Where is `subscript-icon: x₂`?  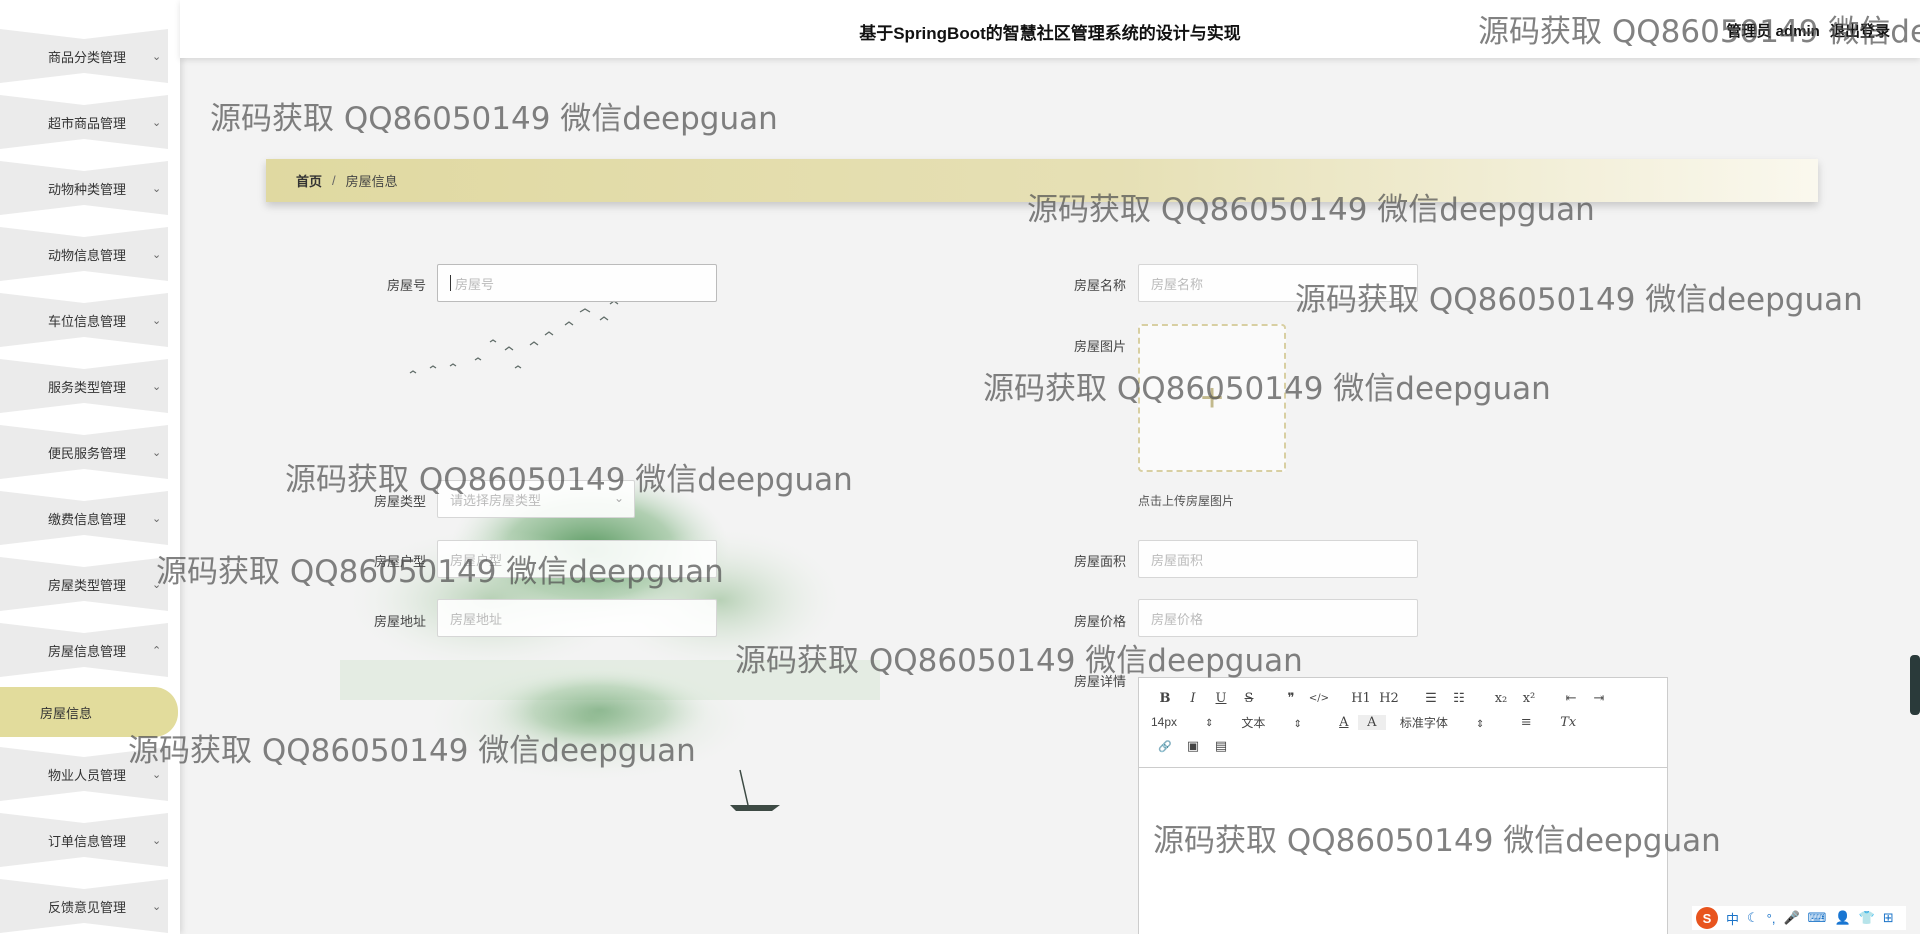 subscript-icon: x₂ is located at coordinates (1501, 698).